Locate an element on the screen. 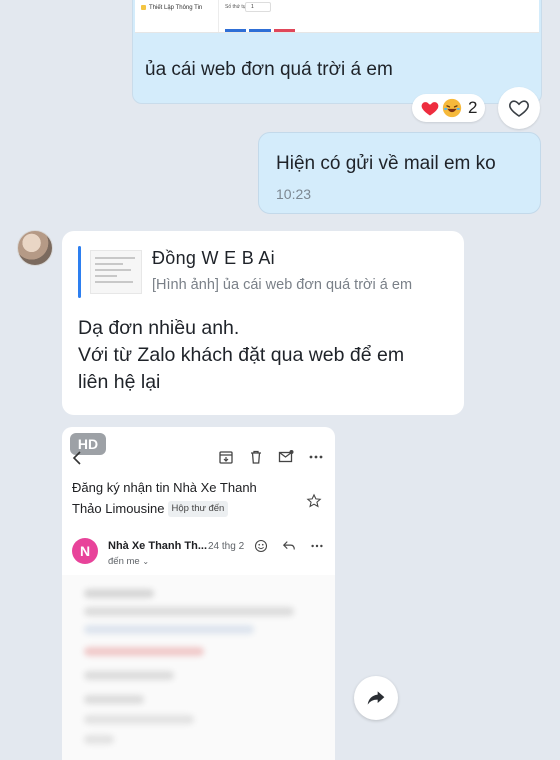 This screenshot has height=760, width=560. email-subject-line: Thảo Limousine Hộp thư đến is located at coordinates (188, 508).